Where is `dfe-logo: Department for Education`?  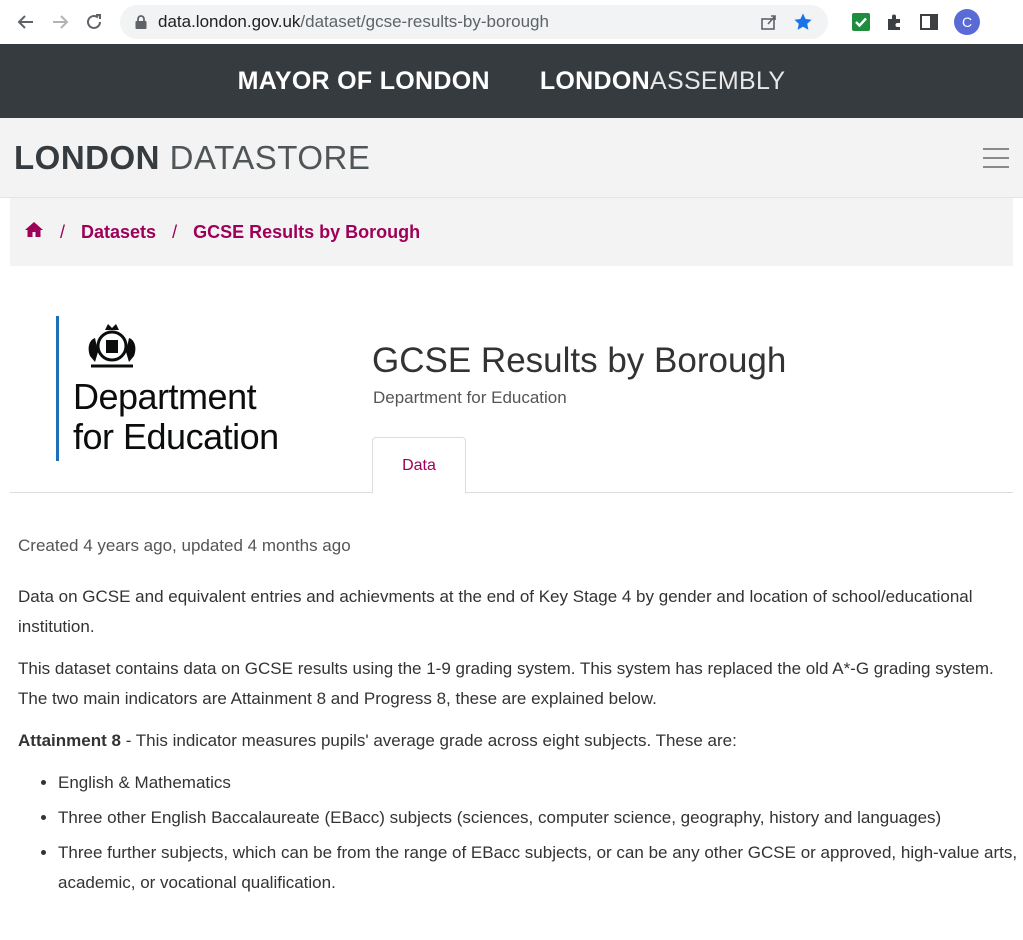 dfe-logo: Department for Education is located at coordinates (181, 388).